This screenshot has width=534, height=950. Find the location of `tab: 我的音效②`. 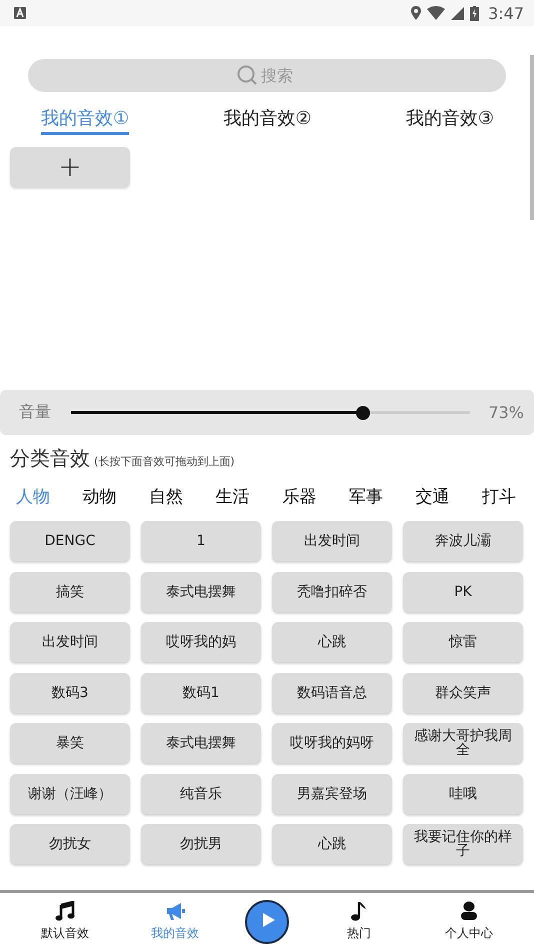

tab: 我的音效② is located at coordinates (267, 120).